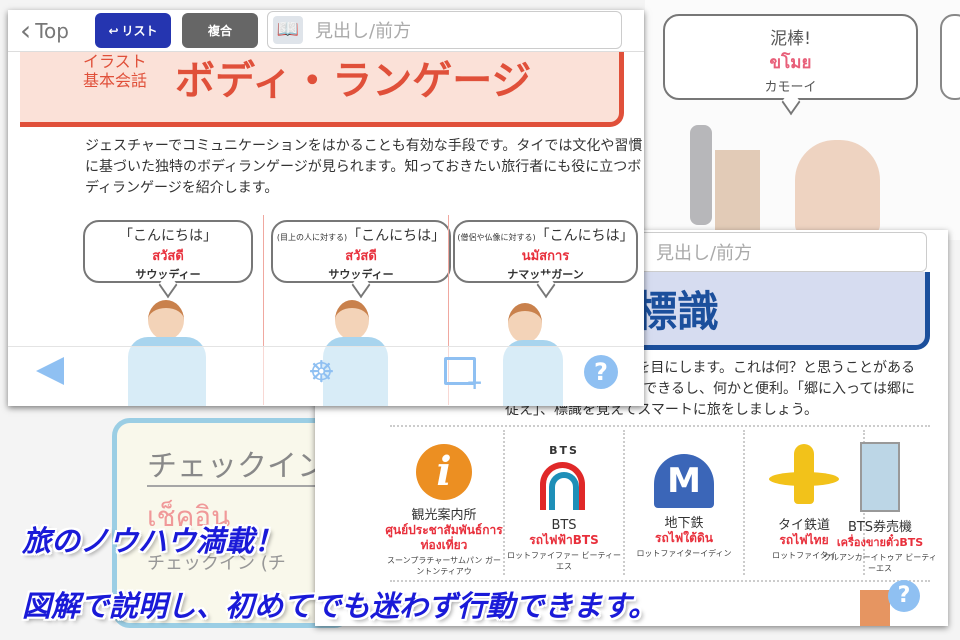 Image resolution: width=960 pixels, height=640 pixels. I want to click on title-banner: イラスト 基本会話 ボディ・ランゲージ, so click(322, 89).